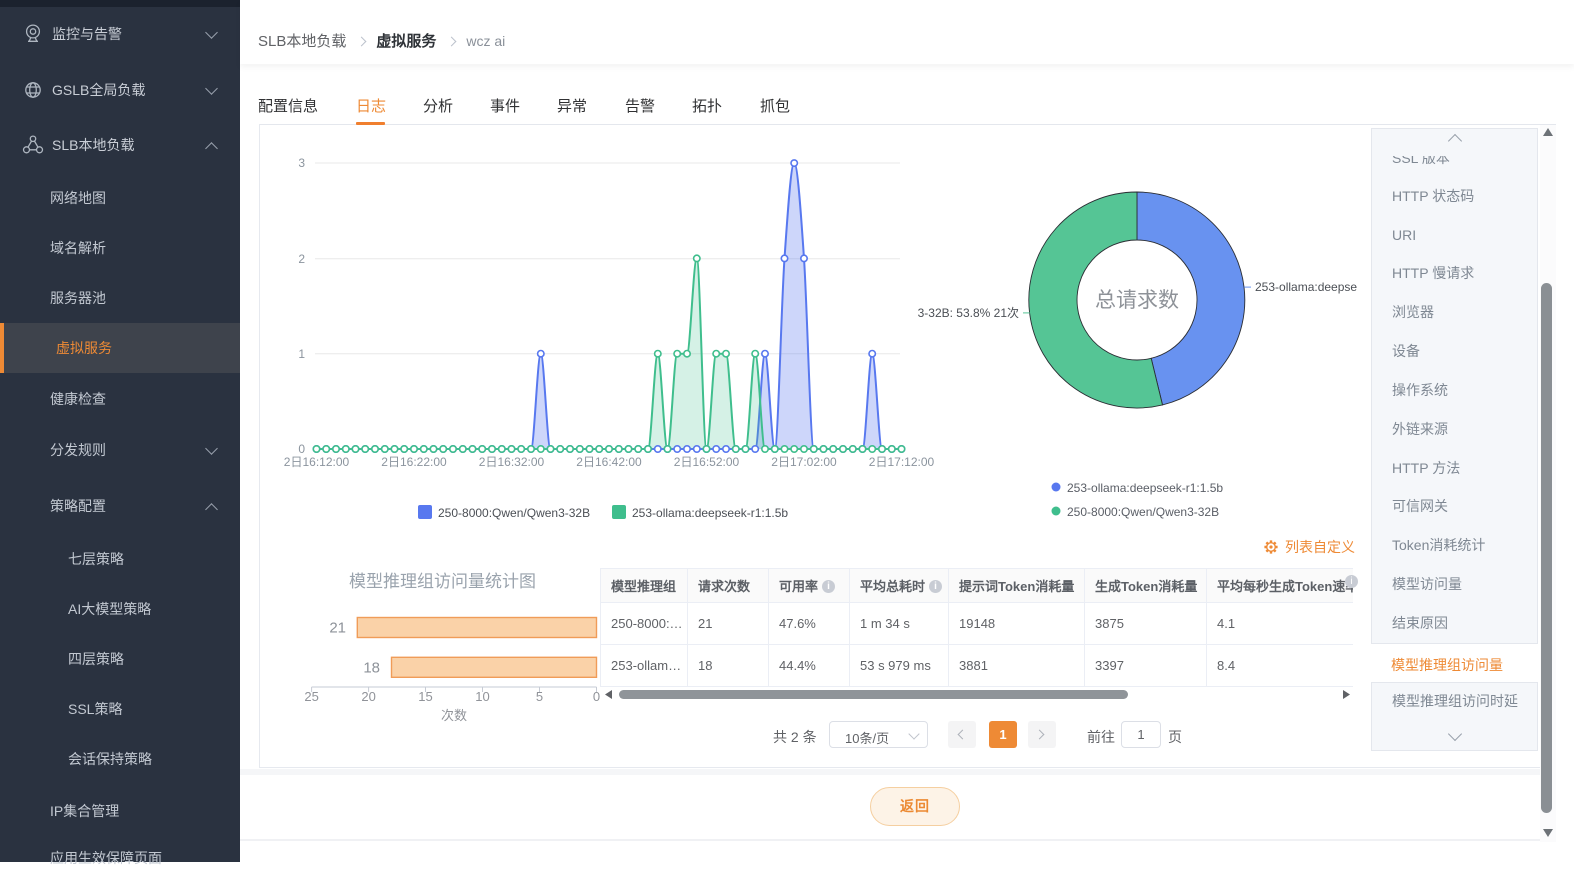 The image size is (1574, 883). Describe the element at coordinates (301, 163) in the screenshot. I see `svg-text: 3` at that location.